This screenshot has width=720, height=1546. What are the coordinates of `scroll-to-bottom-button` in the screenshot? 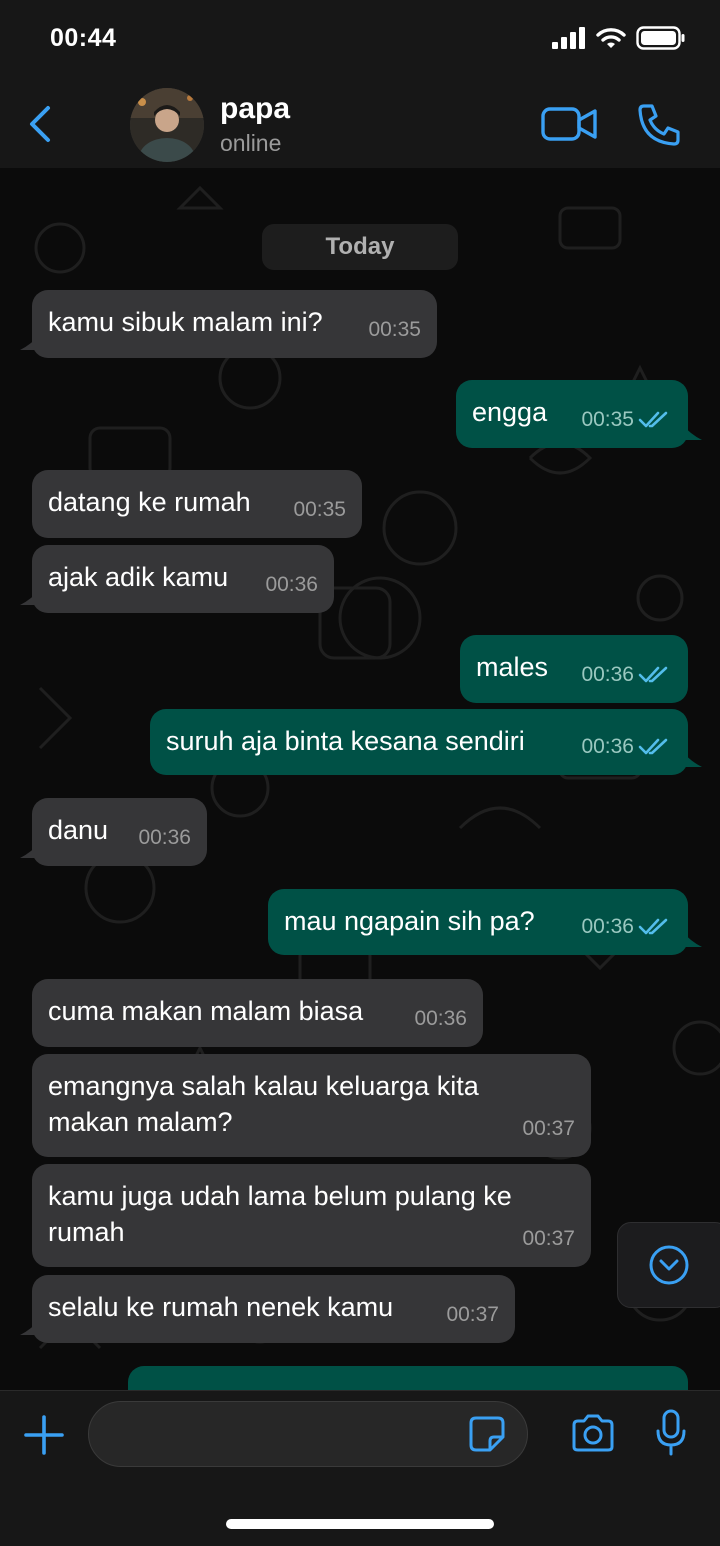 It's located at (668, 1265).